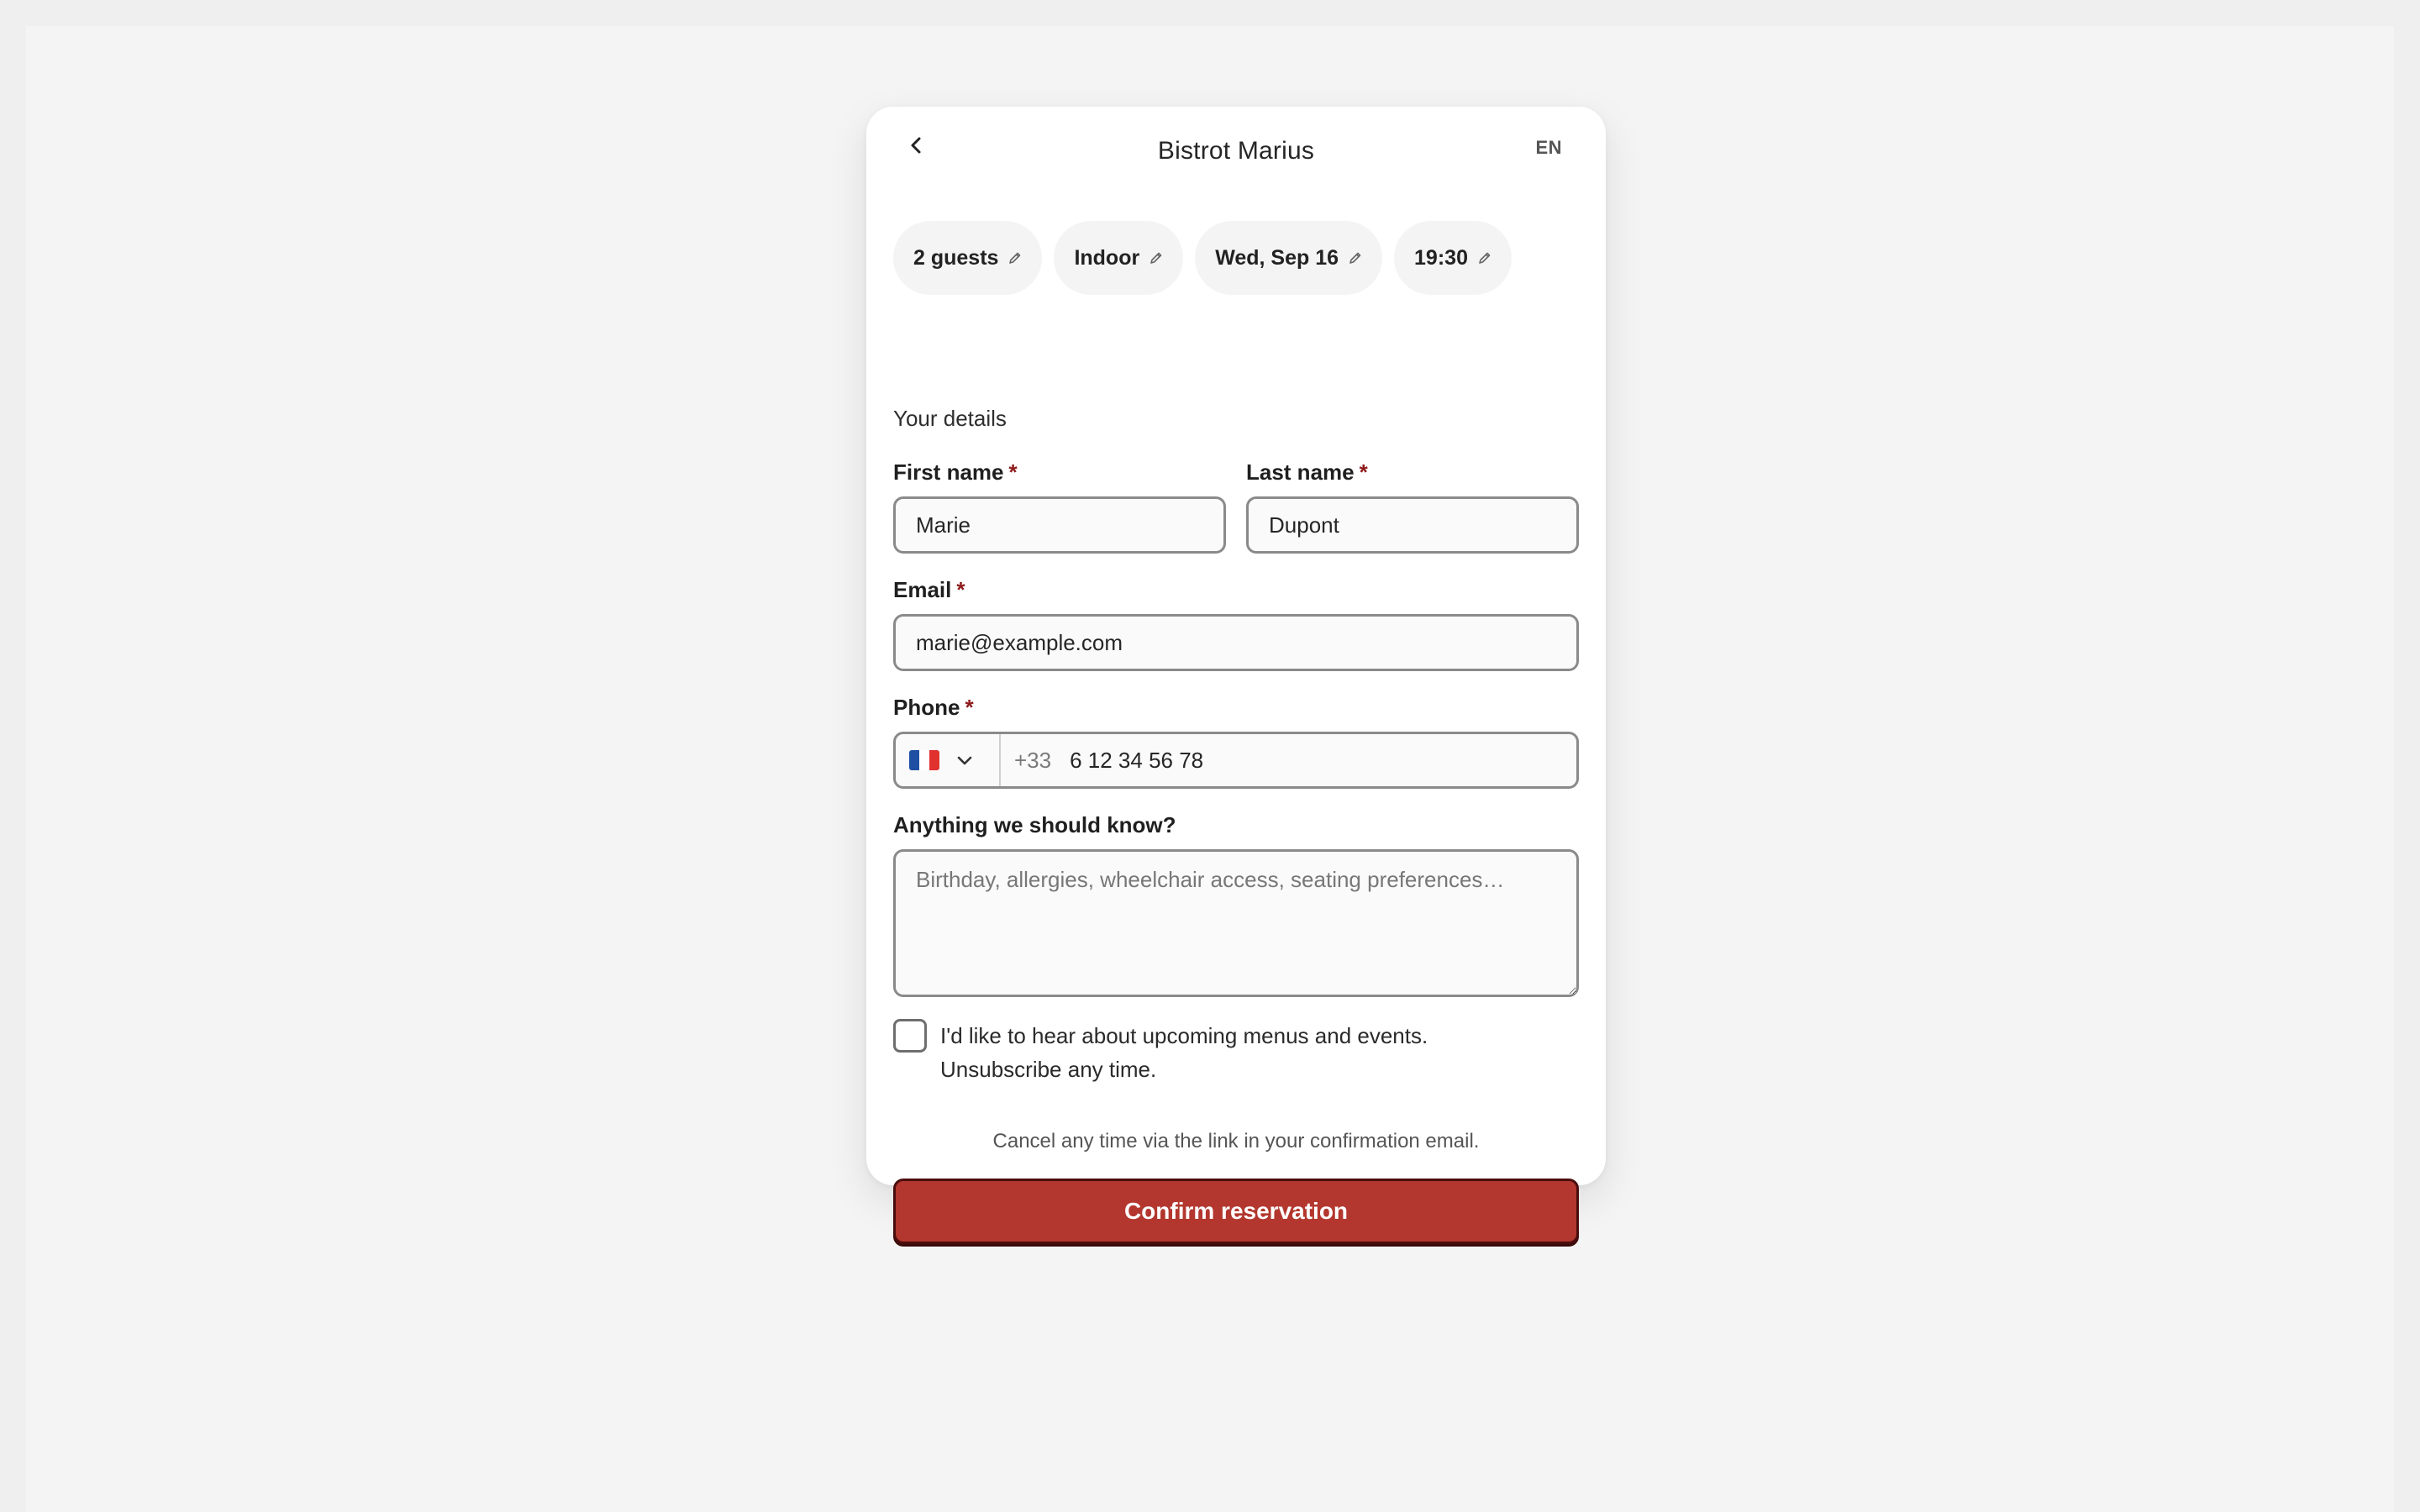 This screenshot has width=2420, height=1512. Describe the element at coordinates (1323, 760) in the screenshot. I see `phone-number-input` at that location.